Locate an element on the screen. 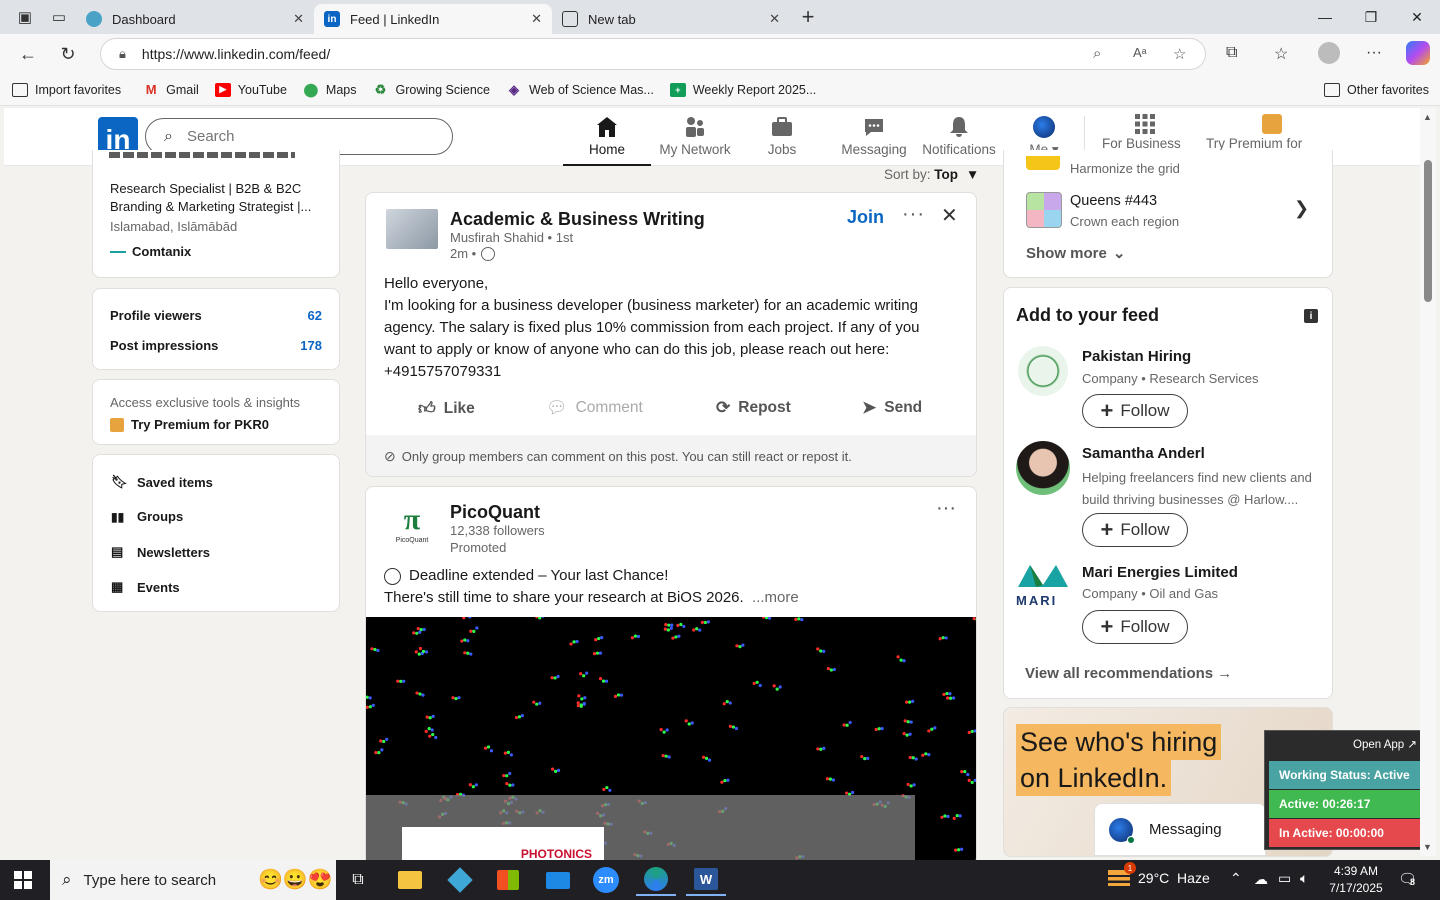 The width and height of the screenshot is (1440, 900). nav-jobs: Jobs is located at coordinates (782, 139).